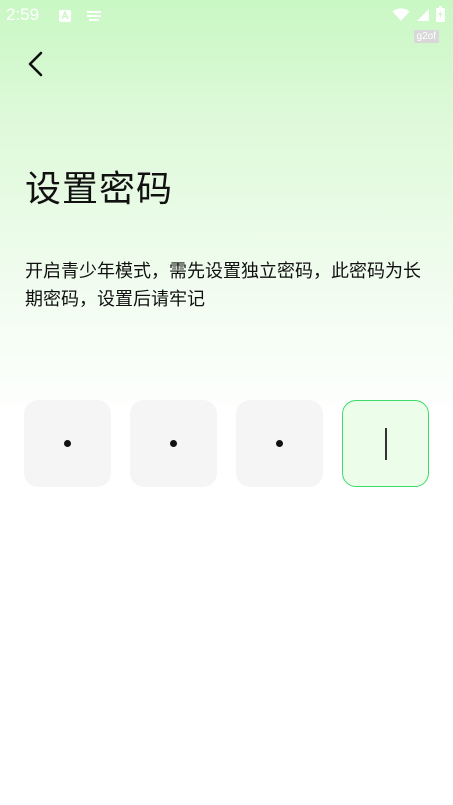  What do you see at coordinates (99, 190) in the screenshot?
I see `page-title: 设置密码` at bounding box center [99, 190].